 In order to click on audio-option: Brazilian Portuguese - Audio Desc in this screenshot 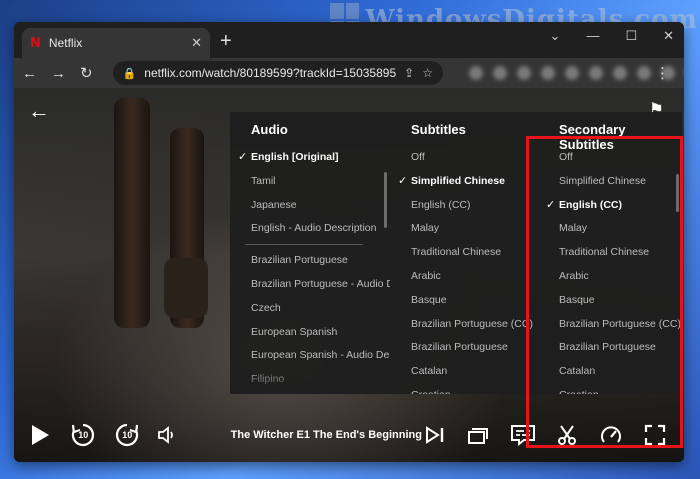, I will do `click(313, 285)`.